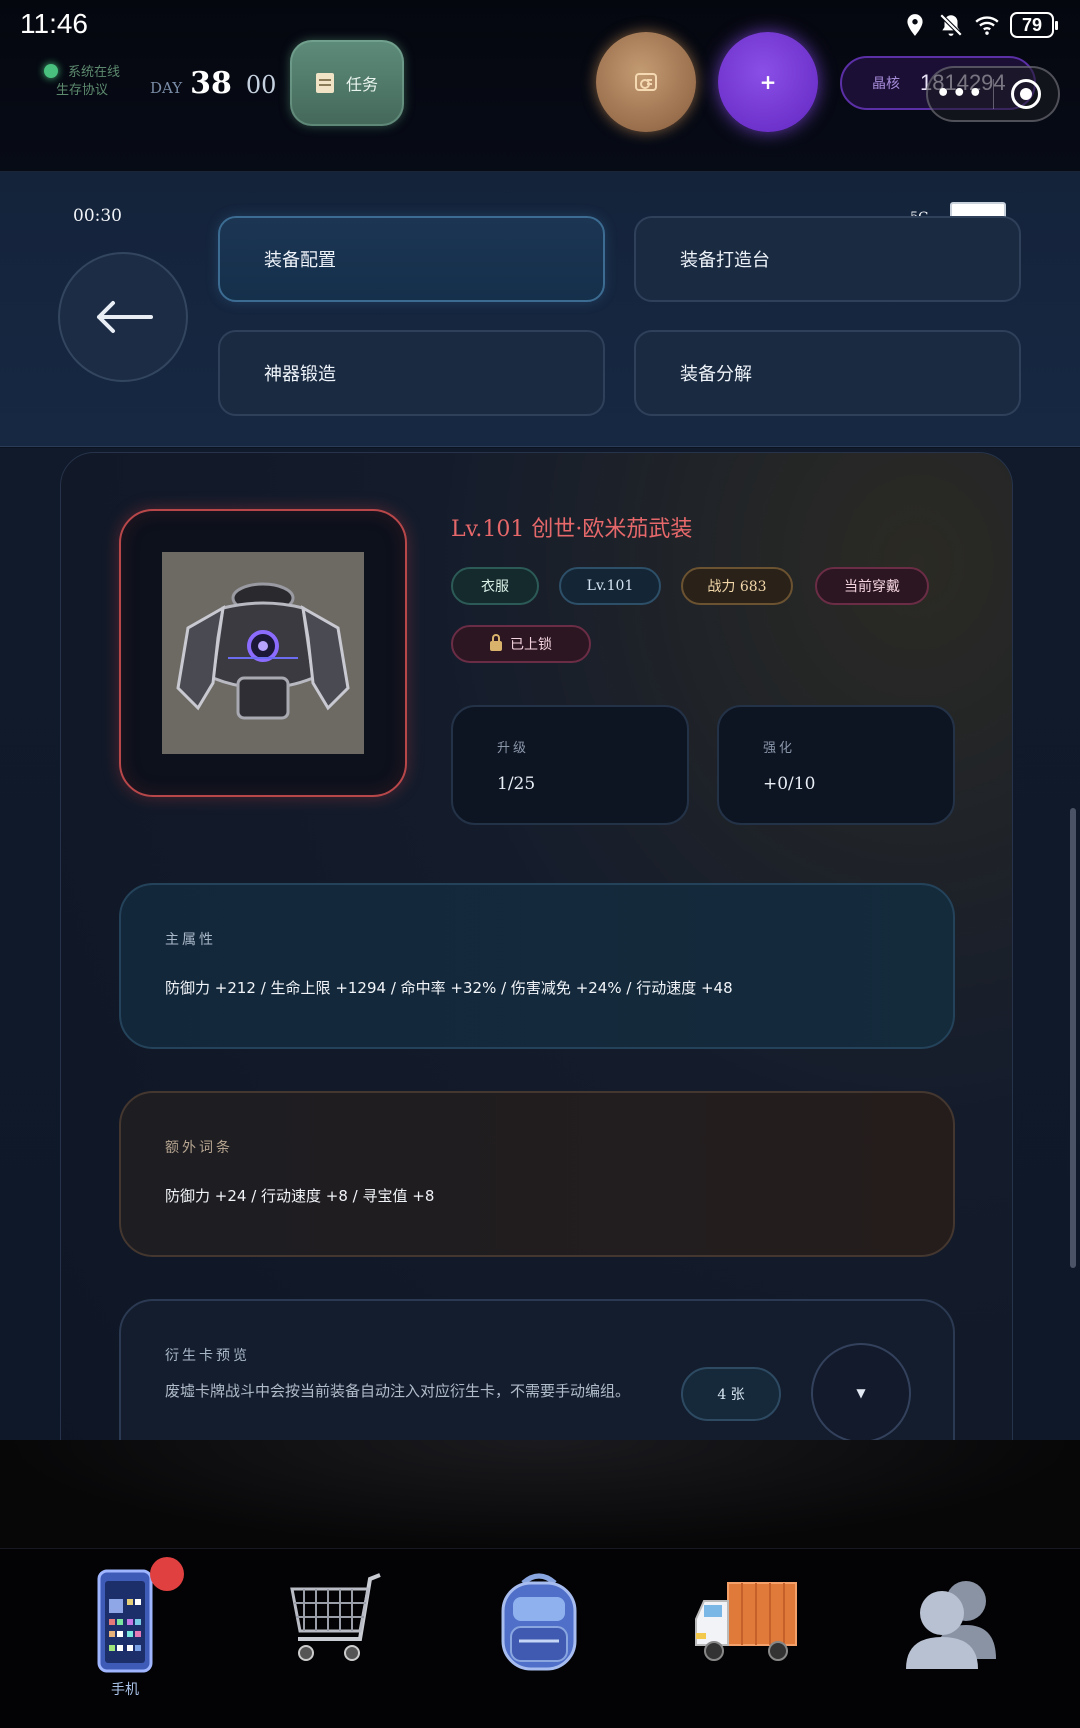 The image size is (1080, 1728). Describe the element at coordinates (731, 1394) in the screenshot. I see `card-count-badge: 4 张` at that location.